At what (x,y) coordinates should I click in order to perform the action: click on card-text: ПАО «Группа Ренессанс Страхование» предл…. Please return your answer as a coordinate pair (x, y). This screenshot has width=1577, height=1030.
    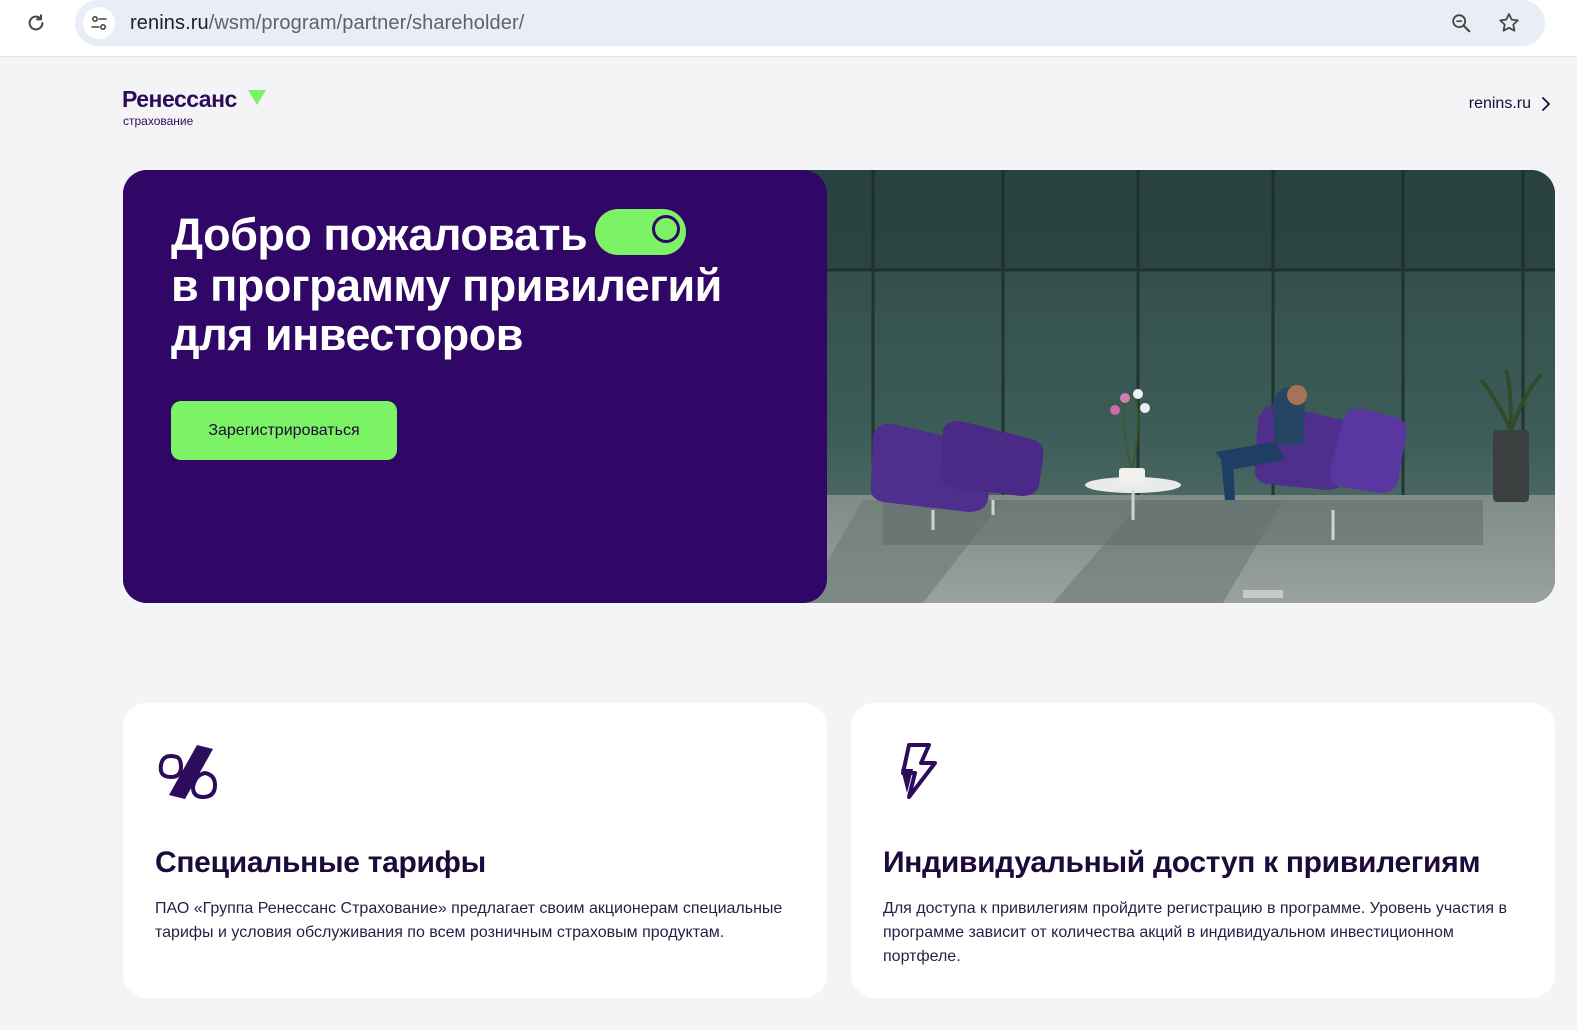
    Looking at the image, I should click on (469, 920).